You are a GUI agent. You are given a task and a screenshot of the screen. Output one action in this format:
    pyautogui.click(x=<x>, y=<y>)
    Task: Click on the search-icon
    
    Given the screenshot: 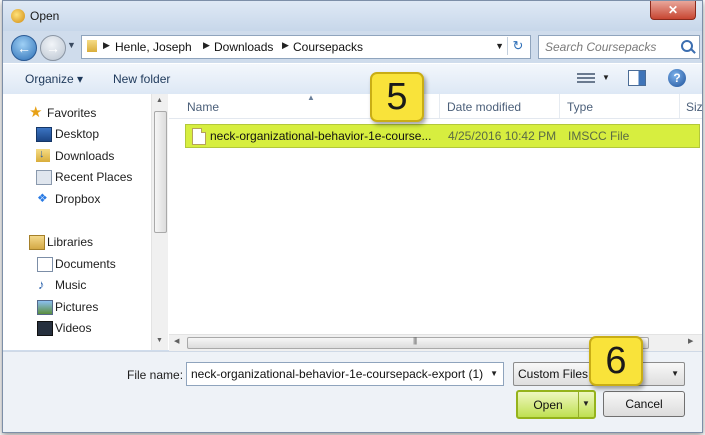 What is the action you would take?
    pyautogui.click(x=687, y=46)
    